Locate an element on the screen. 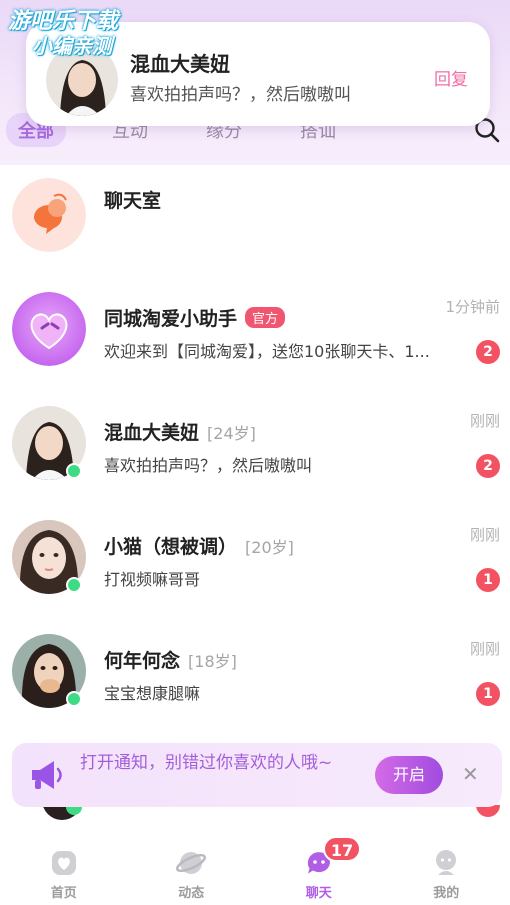  profile-icon is located at coordinates (446, 862).